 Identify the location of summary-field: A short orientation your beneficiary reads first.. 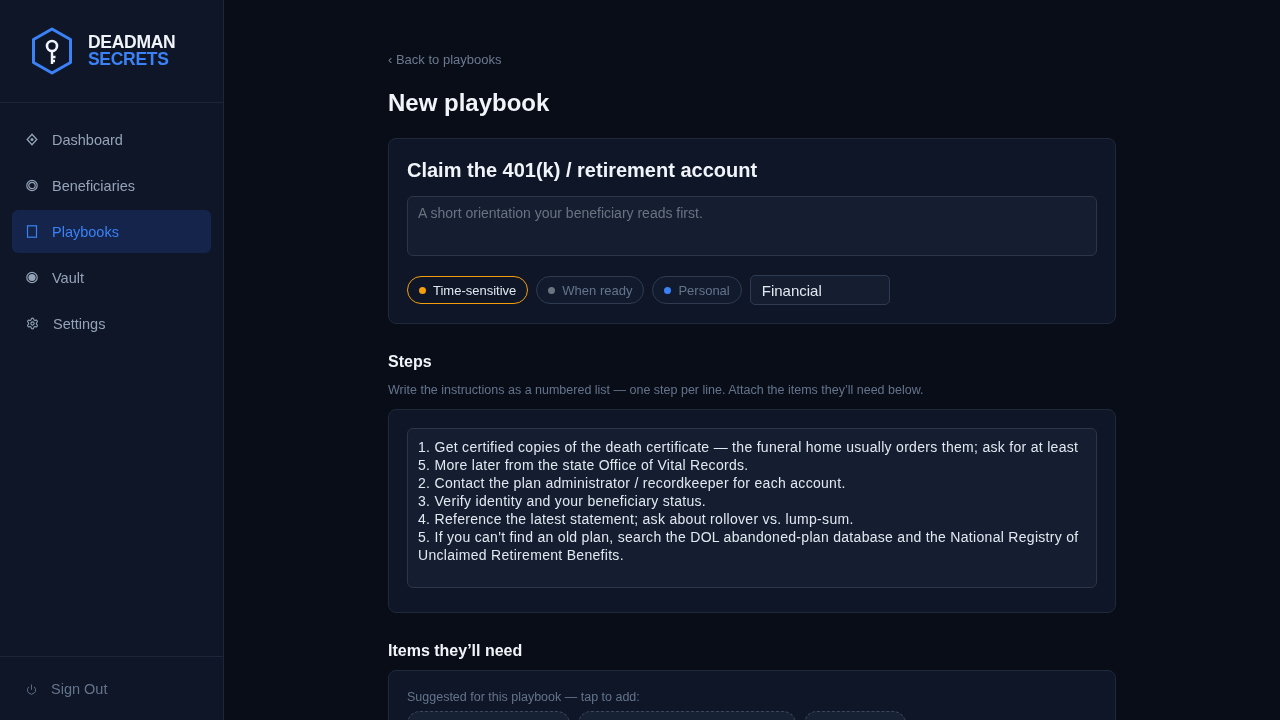
(752, 226).